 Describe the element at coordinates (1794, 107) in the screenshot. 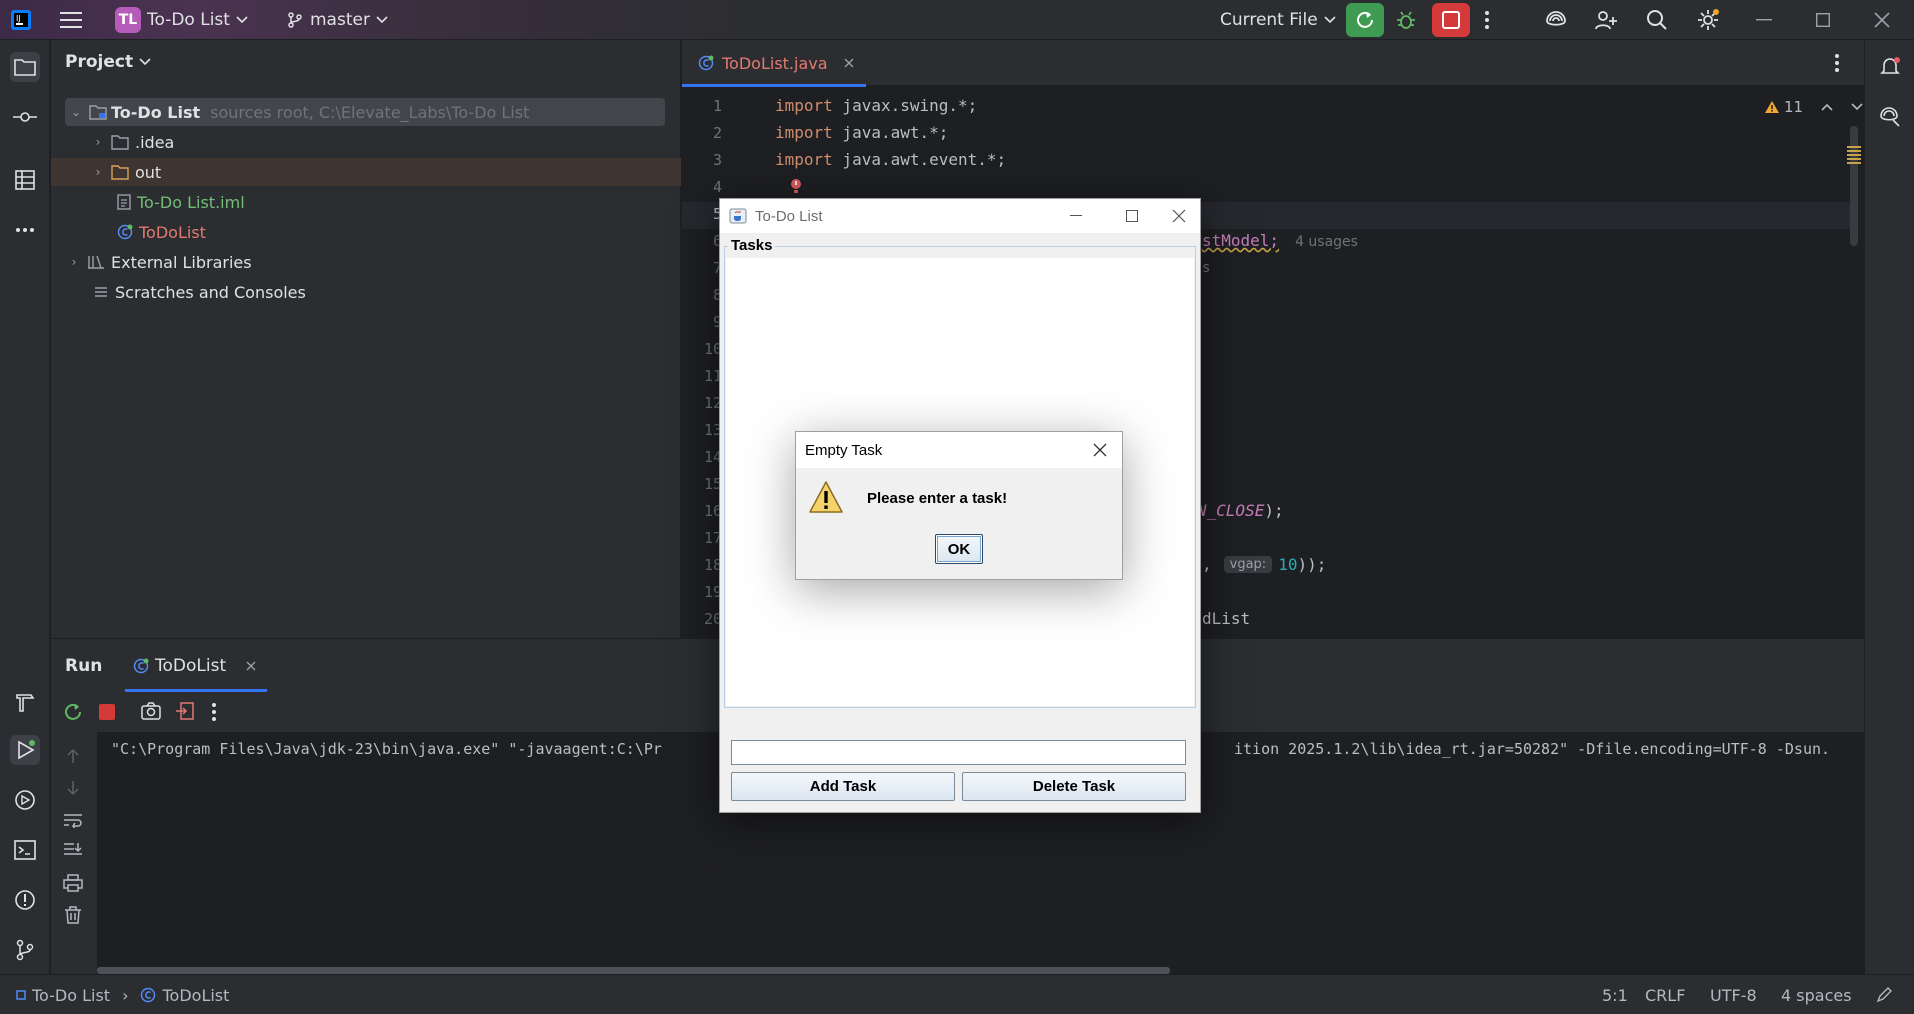

I see `warning-count: 11` at that location.